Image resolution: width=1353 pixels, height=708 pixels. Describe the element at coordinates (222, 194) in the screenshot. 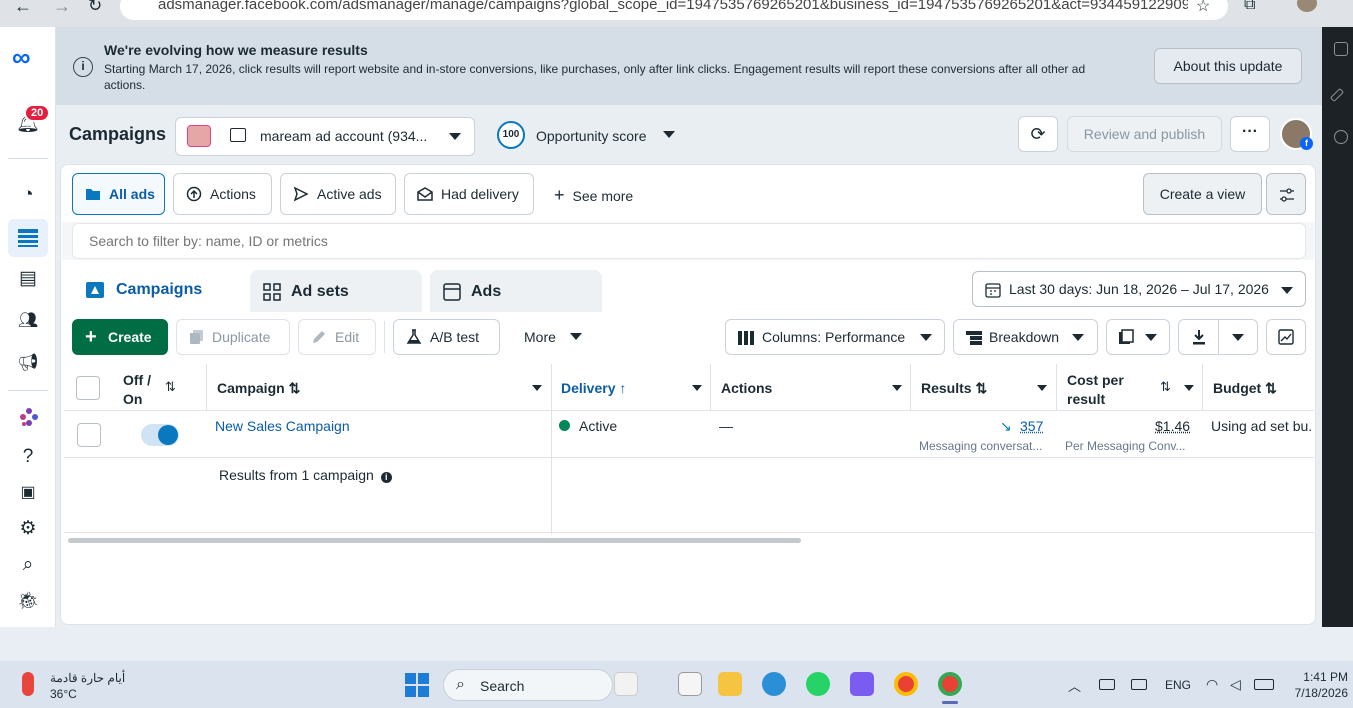

I see `view-actions: Actions` at that location.